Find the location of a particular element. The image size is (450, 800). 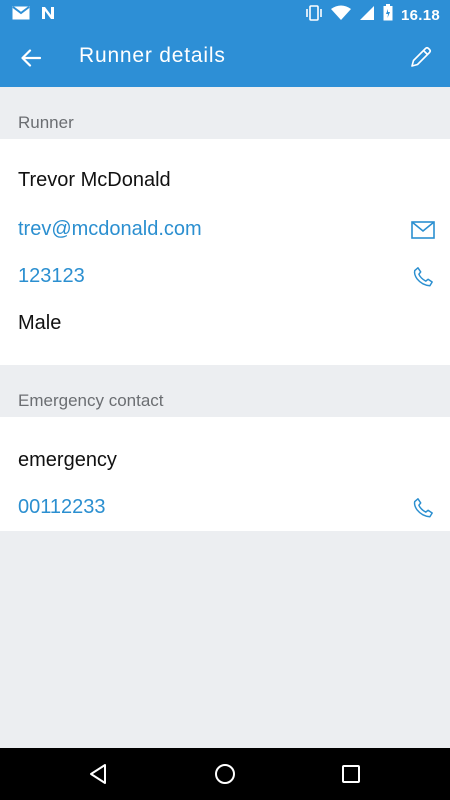

runner-name: Trevor McDonald is located at coordinates (94, 180).